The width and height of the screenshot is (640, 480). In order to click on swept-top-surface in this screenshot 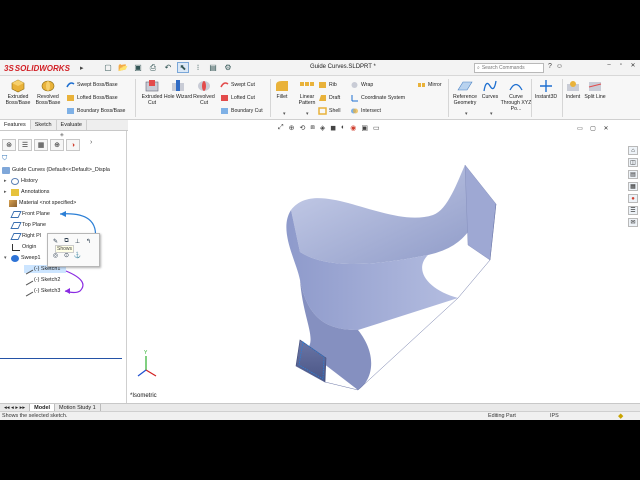, I will do `click(393, 215)`.